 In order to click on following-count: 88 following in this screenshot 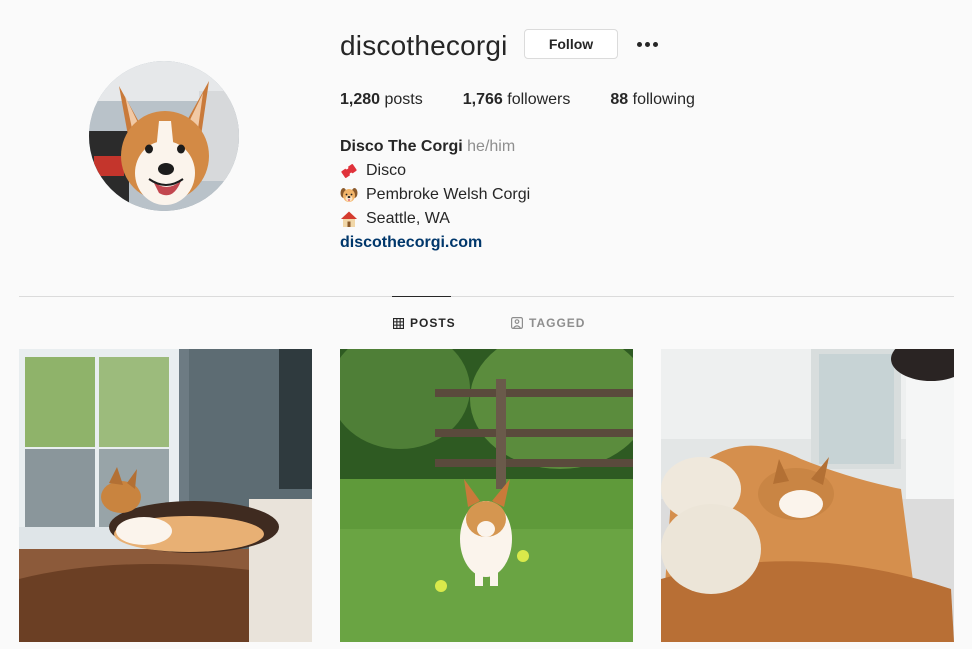, I will do `click(652, 100)`.